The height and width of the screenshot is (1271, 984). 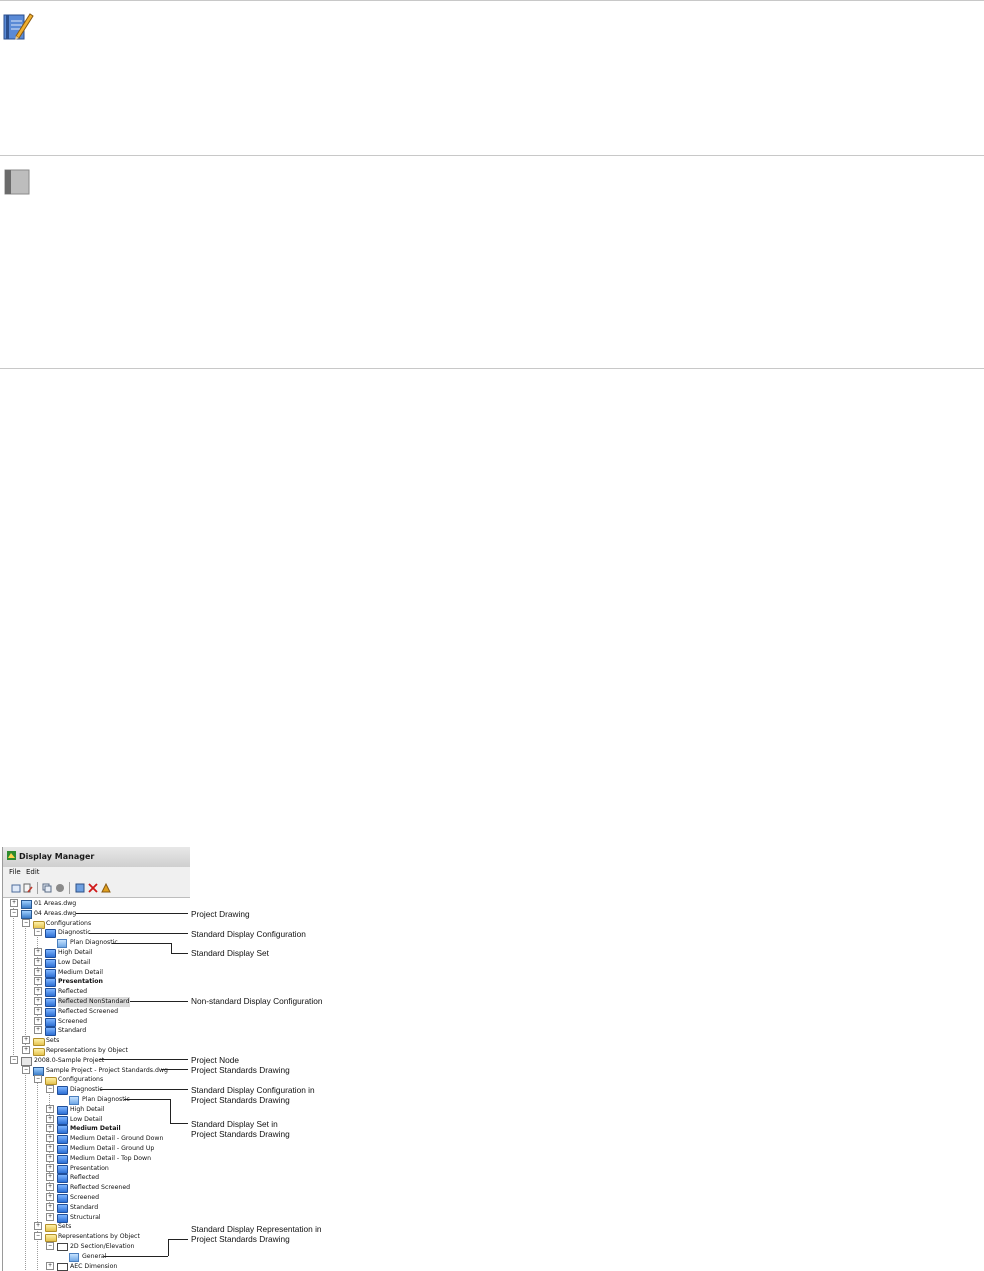 What do you see at coordinates (80, 888) in the screenshot?
I see `refresh-icon` at bounding box center [80, 888].